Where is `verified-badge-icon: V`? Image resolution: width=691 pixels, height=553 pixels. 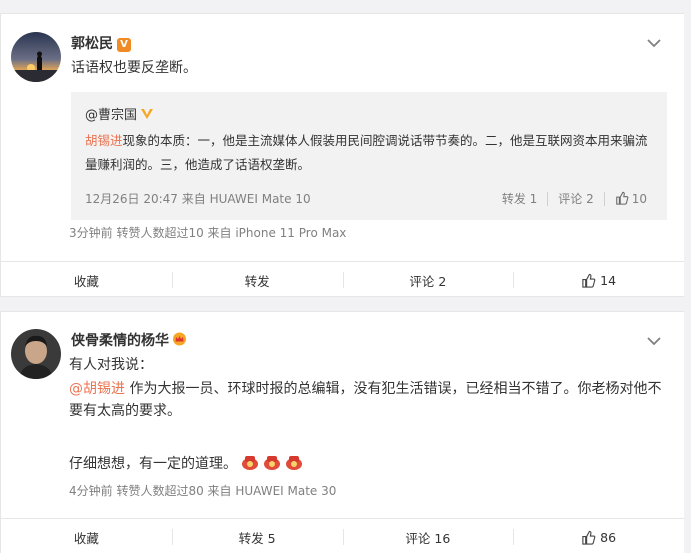 verified-badge-icon: V is located at coordinates (124, 45).